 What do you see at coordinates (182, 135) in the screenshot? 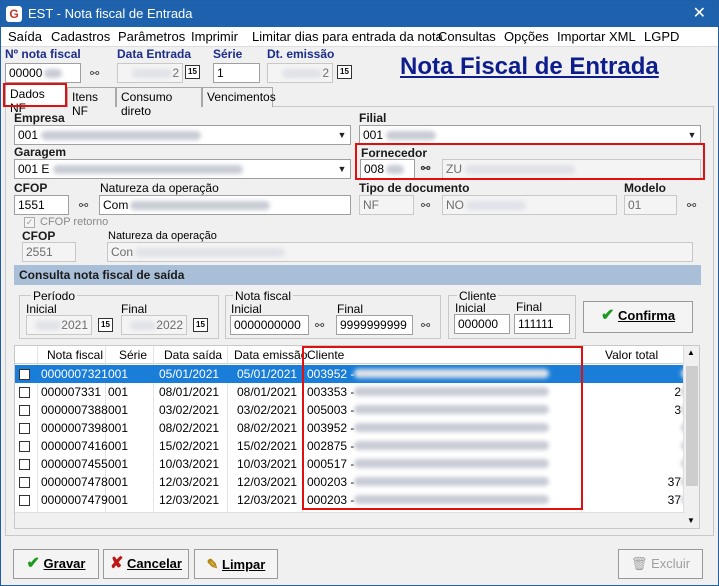
I see `empresa-select: 001 ▼` at bounding box center [182, 135].